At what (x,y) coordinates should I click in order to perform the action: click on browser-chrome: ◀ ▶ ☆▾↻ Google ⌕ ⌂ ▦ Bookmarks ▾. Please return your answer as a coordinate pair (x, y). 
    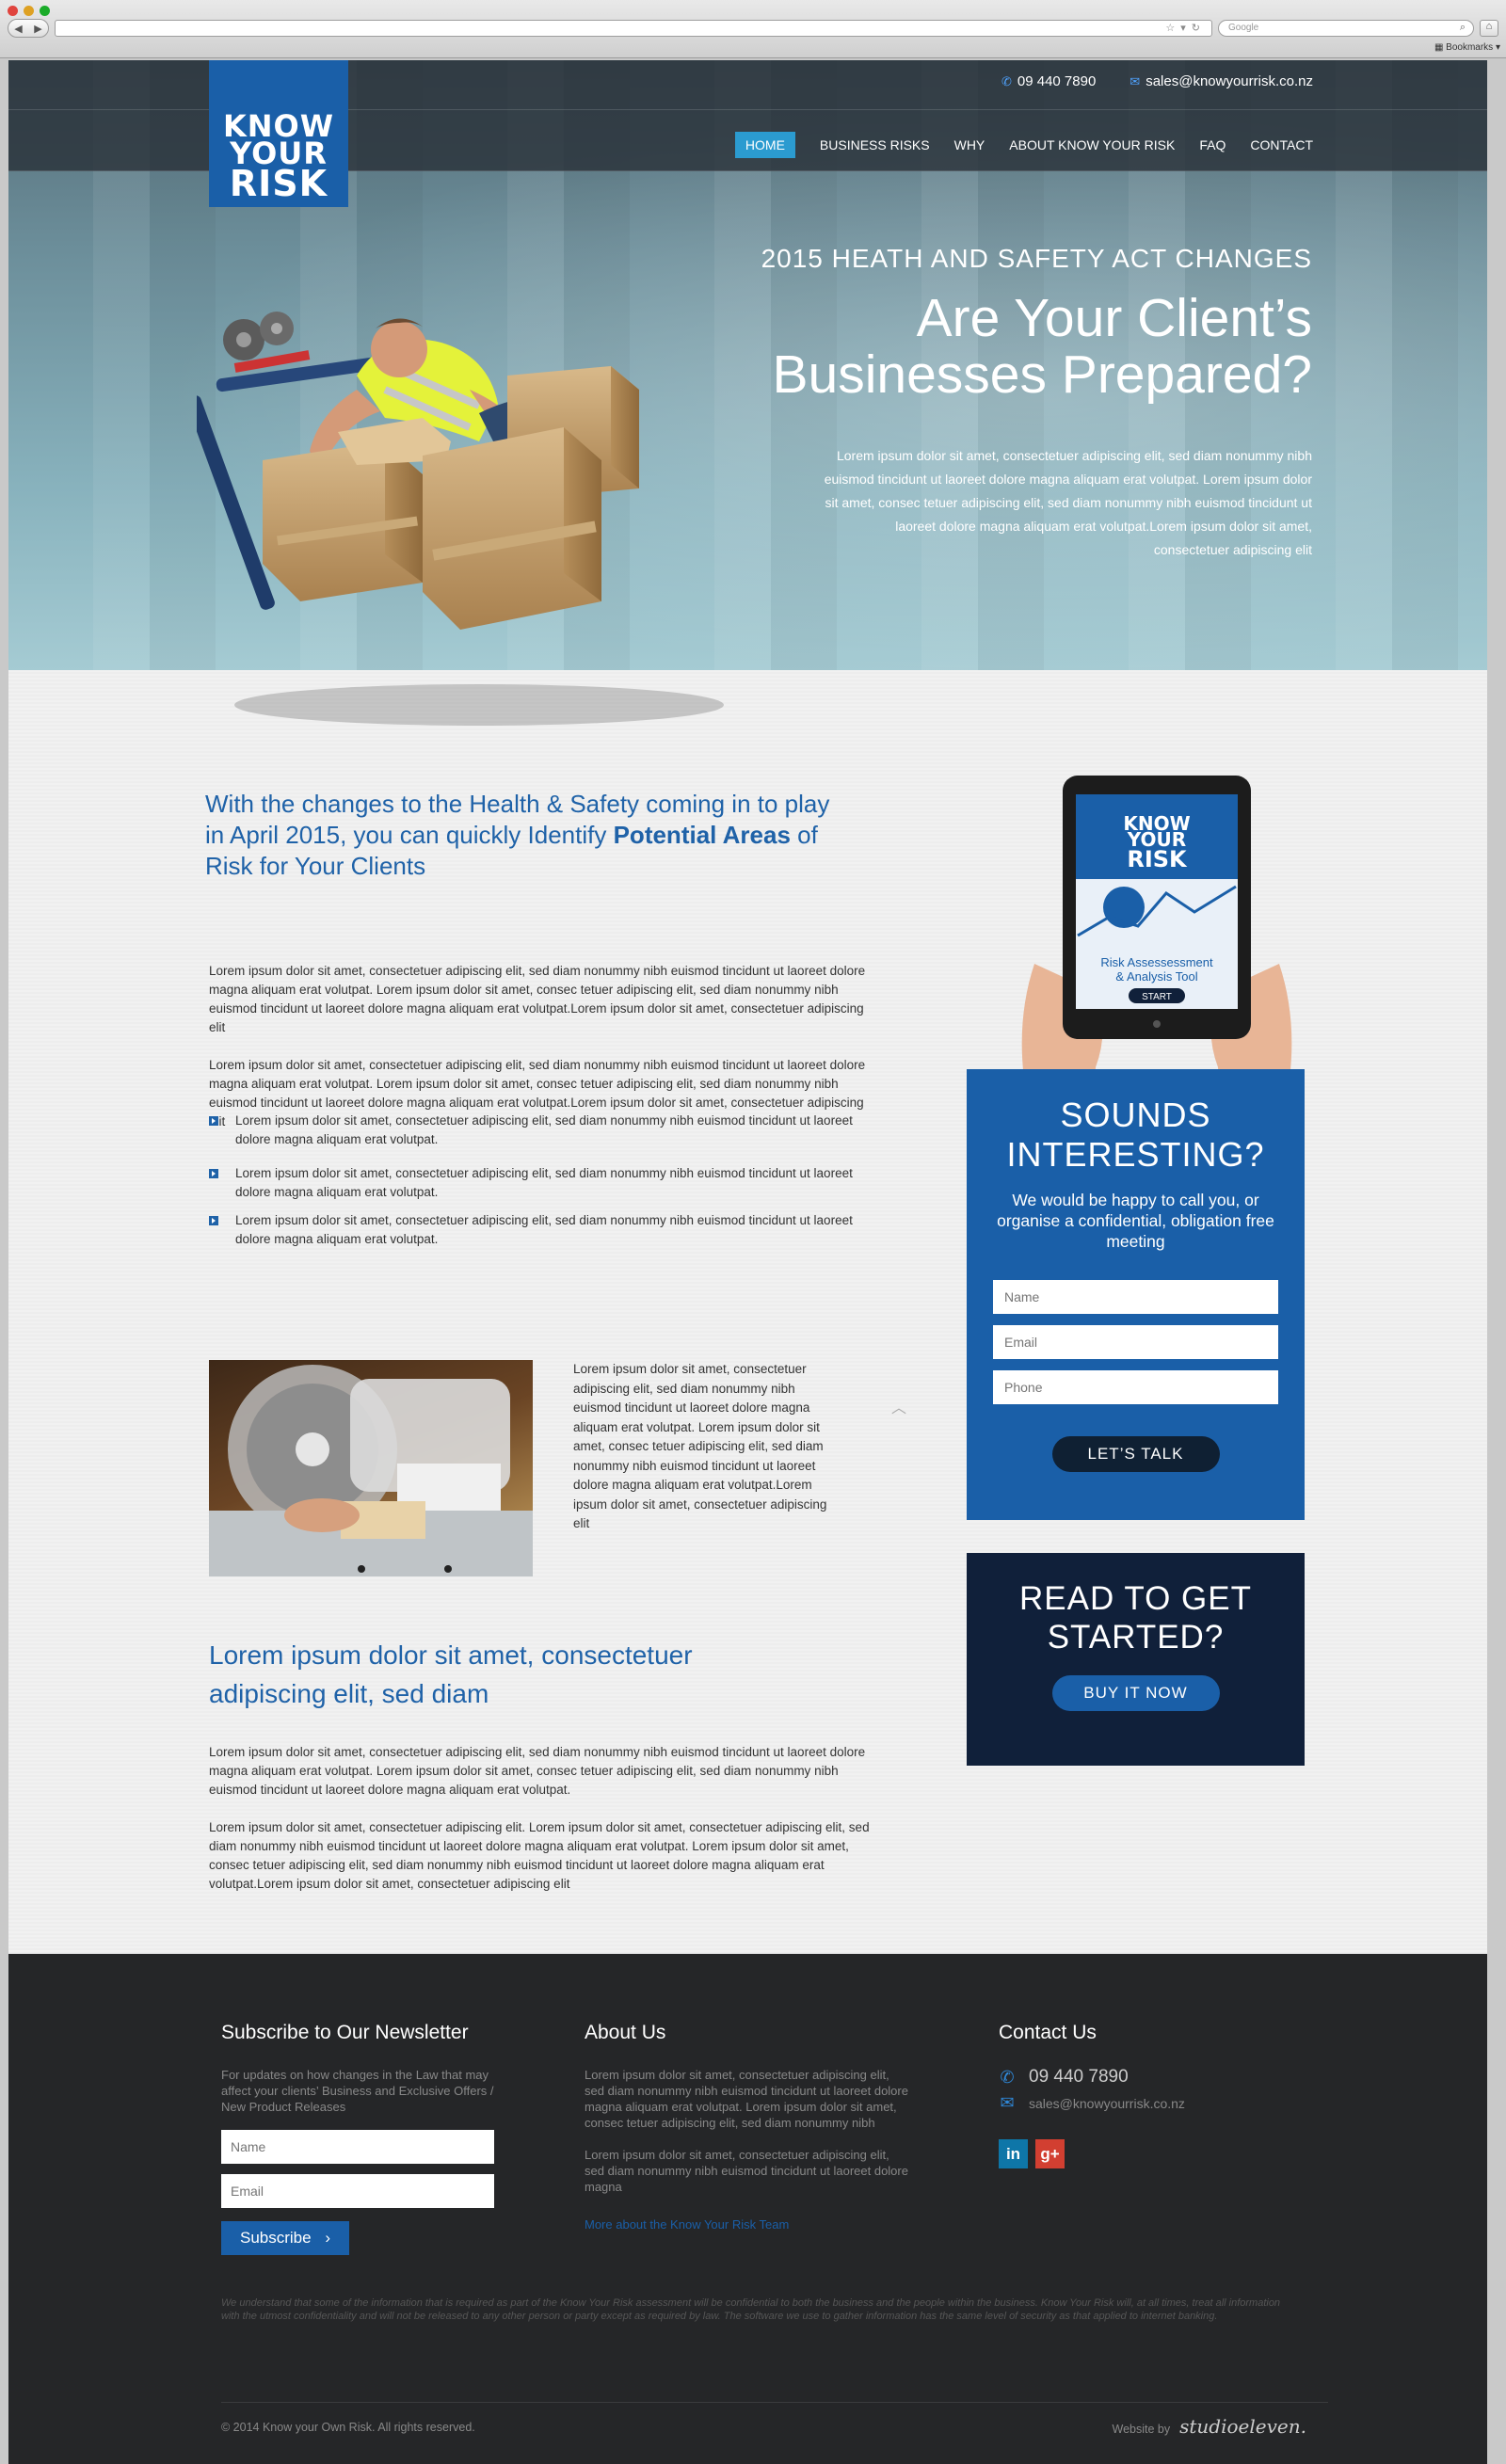
    Looking at the image, I should click on (753, 29).